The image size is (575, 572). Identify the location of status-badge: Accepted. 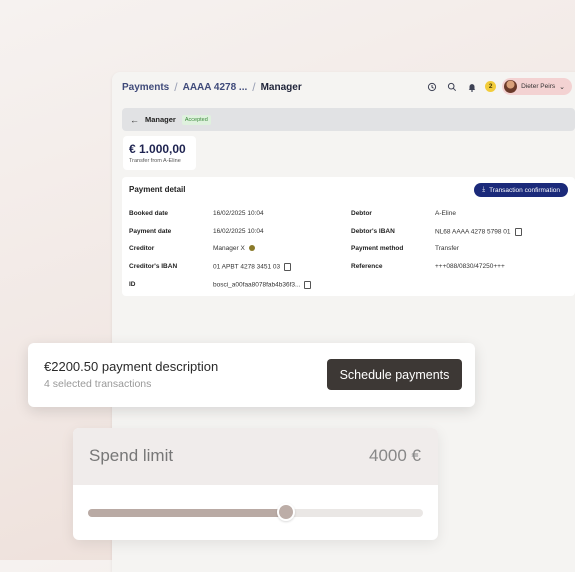
(196, 119).